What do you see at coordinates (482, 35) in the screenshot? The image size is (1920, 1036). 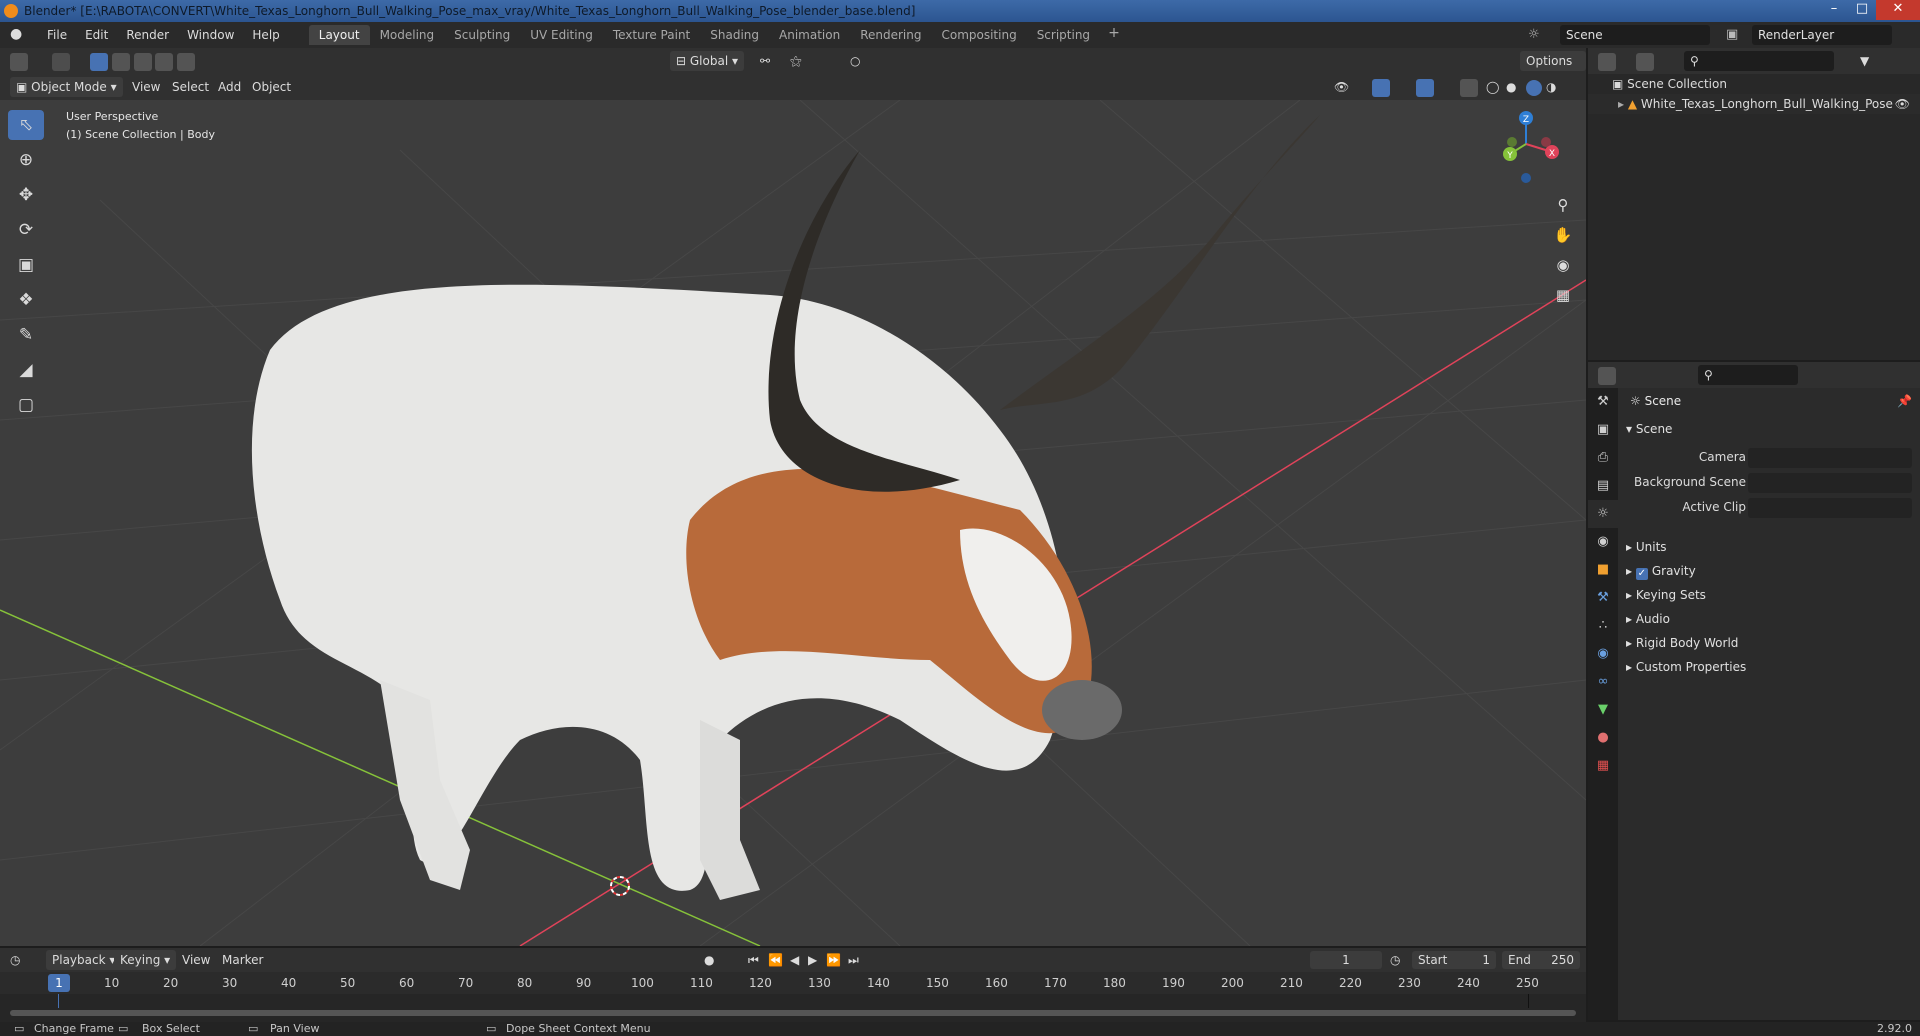 I see `tab-sculpting: Sculpting` at bounding box center [482, 35].